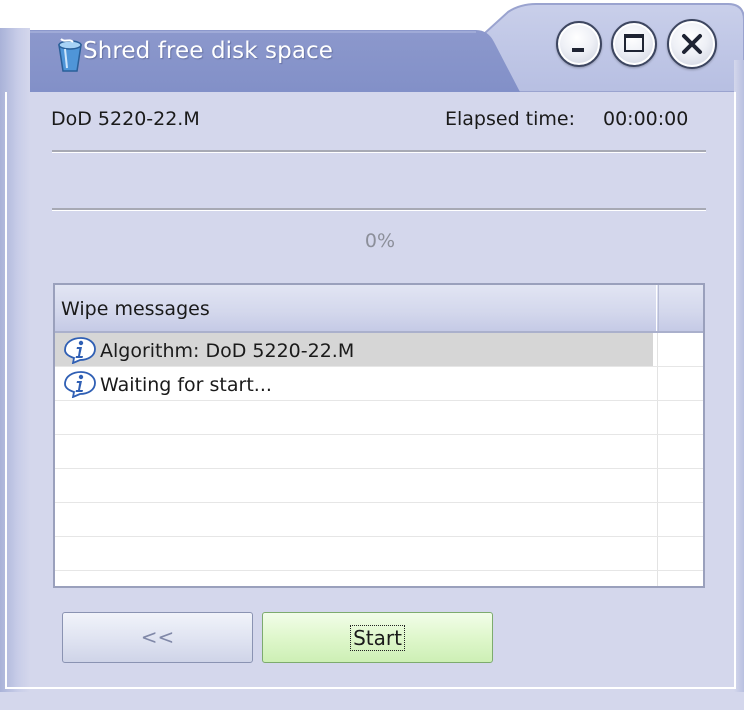 This screenshot has width=744, height=710. I want to click on list-item-text: Algorithm: DoD 5220-22.M, so click(227, 351).